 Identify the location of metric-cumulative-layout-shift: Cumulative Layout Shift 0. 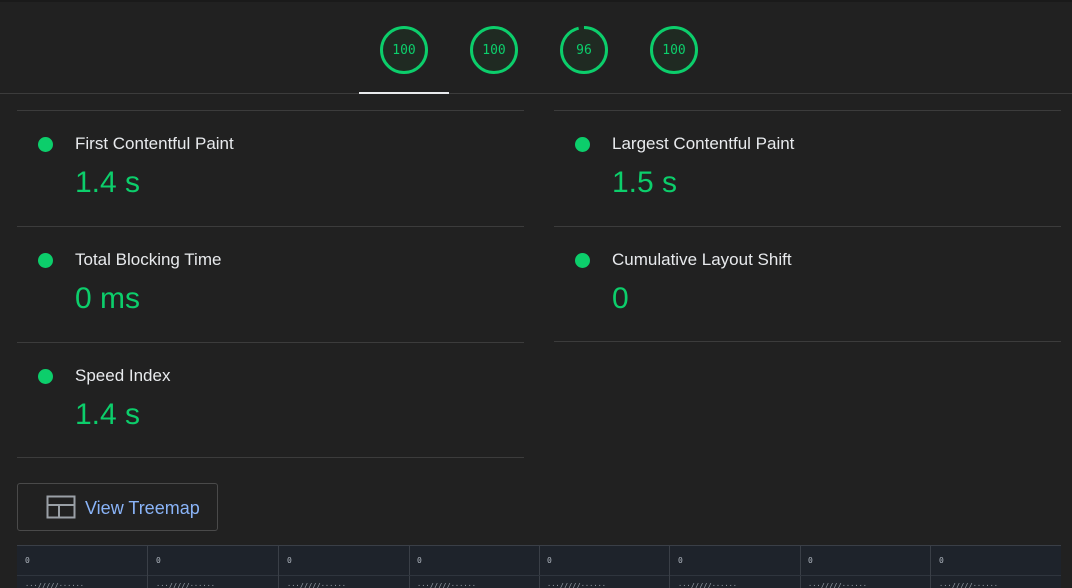
(807, 284).